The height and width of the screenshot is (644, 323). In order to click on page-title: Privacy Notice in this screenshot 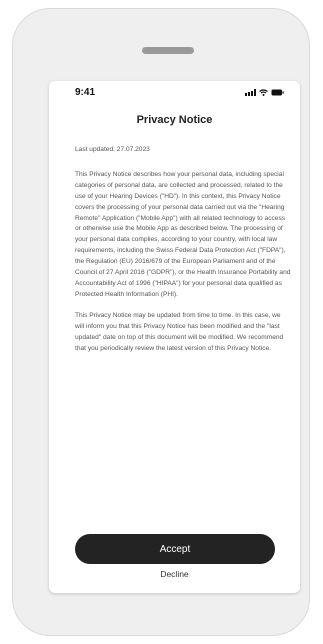, I will do `click(174, 120)`.